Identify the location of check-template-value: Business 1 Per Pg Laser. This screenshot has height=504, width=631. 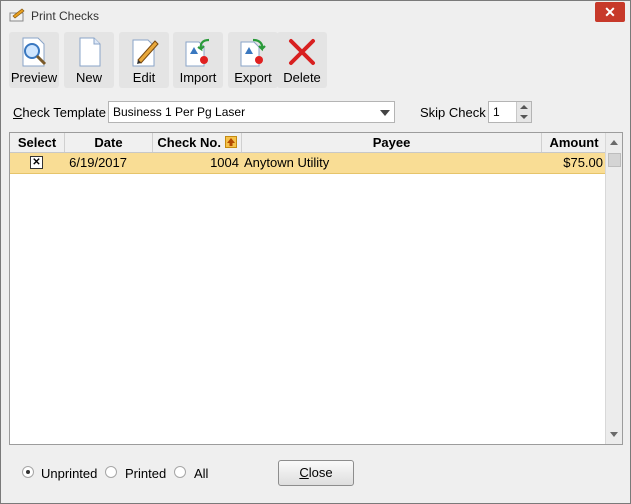
(179, 112).